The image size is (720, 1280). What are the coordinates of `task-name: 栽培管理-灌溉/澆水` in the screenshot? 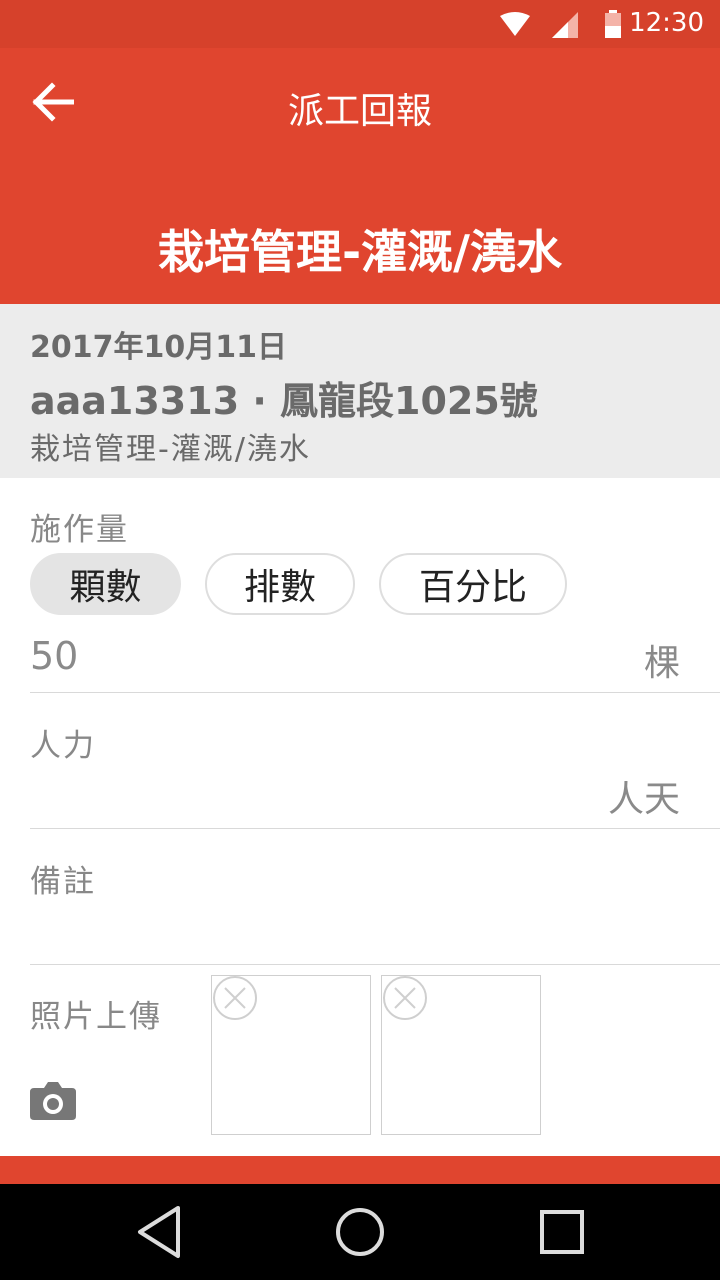 It's located at (170, 449).